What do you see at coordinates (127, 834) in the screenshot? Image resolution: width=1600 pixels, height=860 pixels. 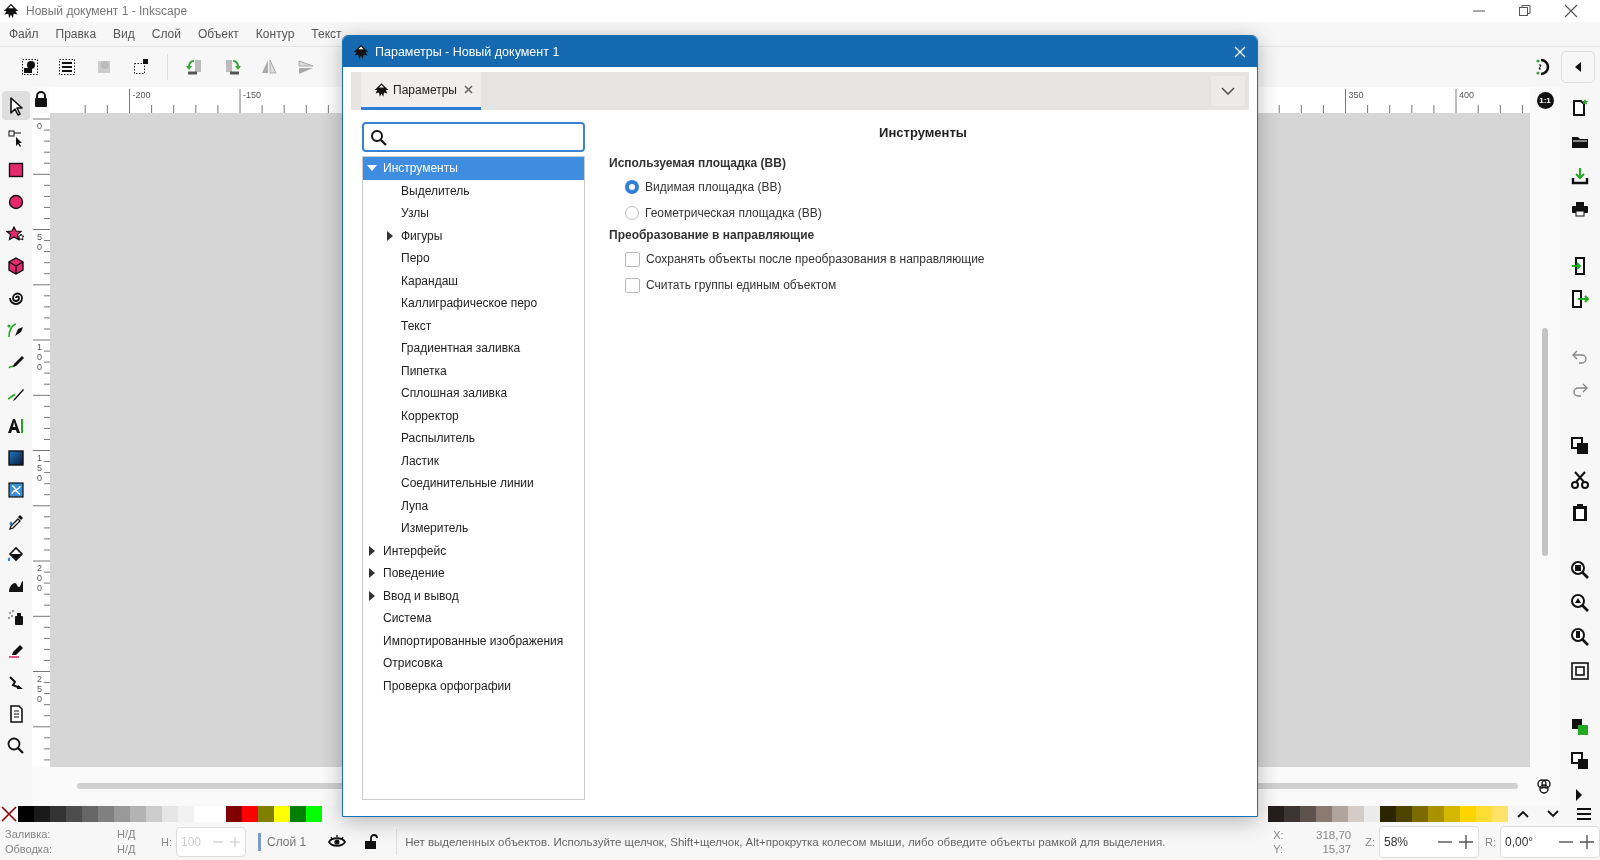 I see `fill-value: Н/Д` at bounding box center [127, 834].